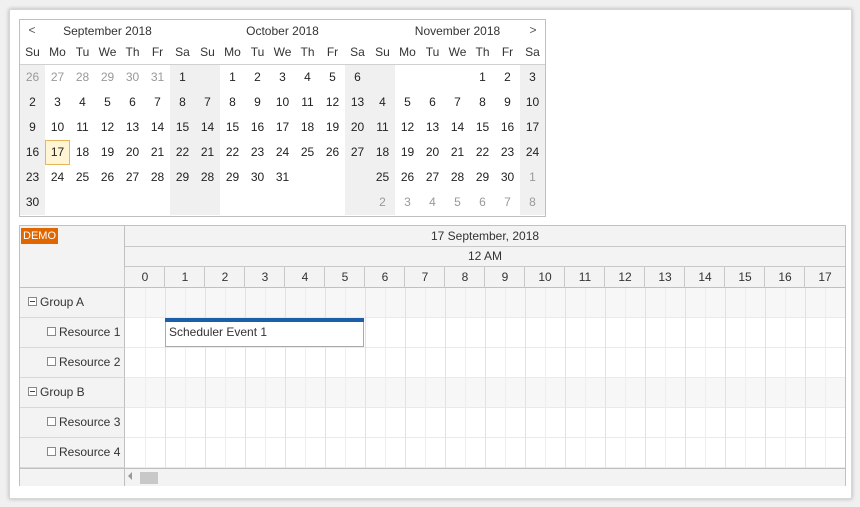 This screenshot has height=507, width=860. What do you see at coordinates (72, 453) in the screenshot?
I see `resource-row-header: Resource 4` at bounding box center [72, 453].